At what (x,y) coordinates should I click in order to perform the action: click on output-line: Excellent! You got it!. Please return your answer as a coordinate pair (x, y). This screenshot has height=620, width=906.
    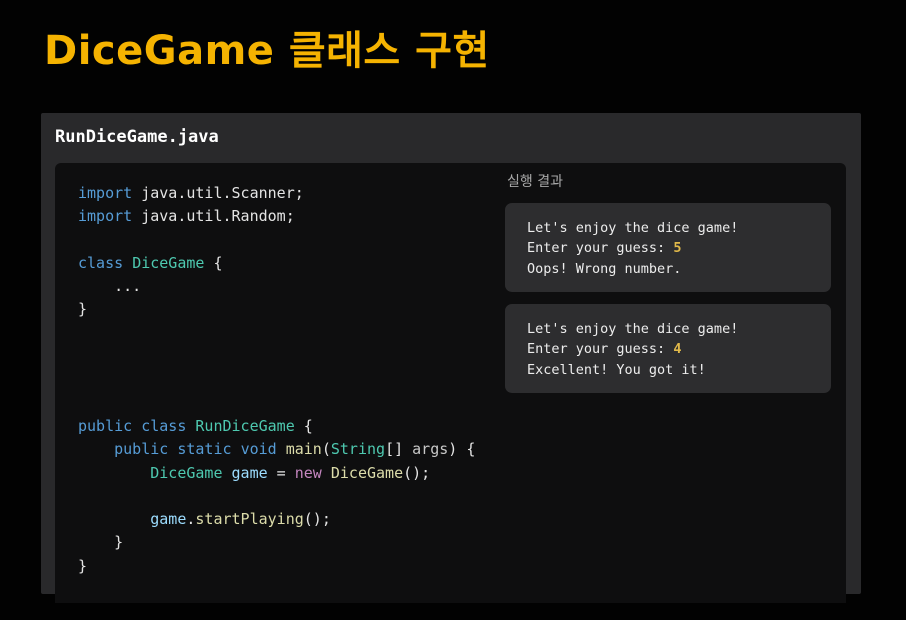
    Looking at the image, I should click on (616, 369).